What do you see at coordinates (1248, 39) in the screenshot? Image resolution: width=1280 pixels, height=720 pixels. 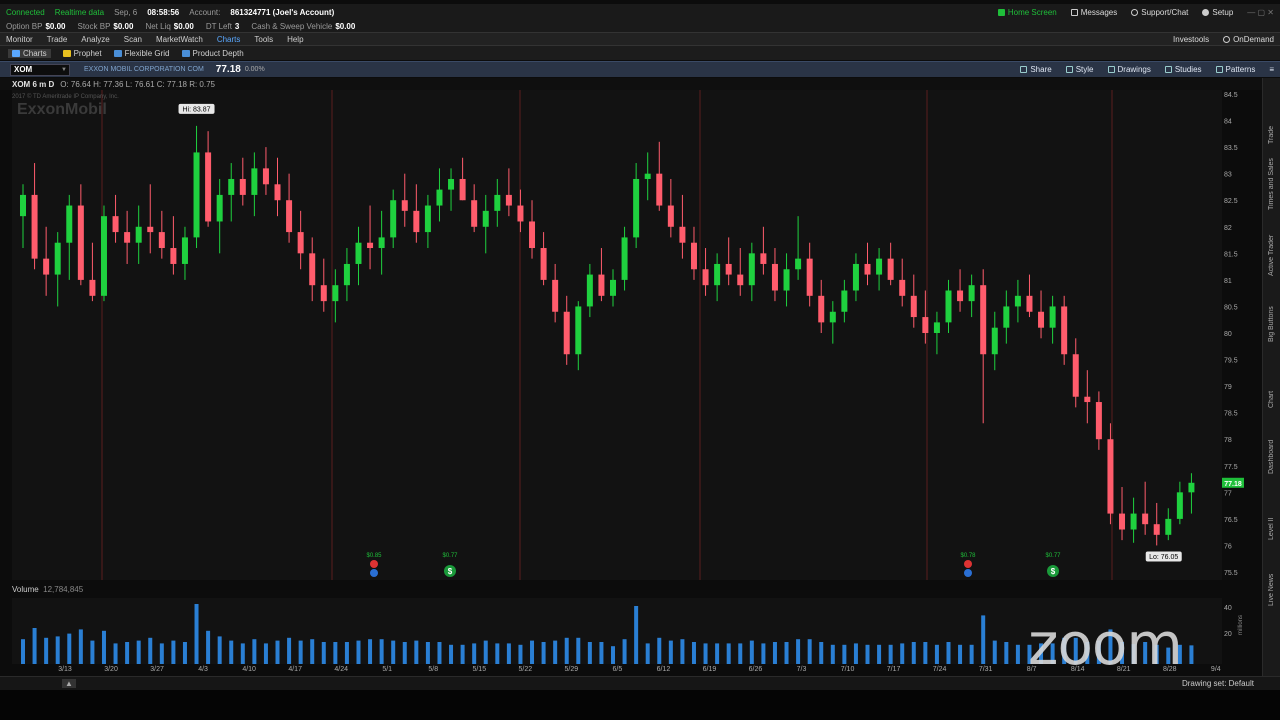 I see `ondemand-button: OnDemand` at bounding box center [1248, 39].